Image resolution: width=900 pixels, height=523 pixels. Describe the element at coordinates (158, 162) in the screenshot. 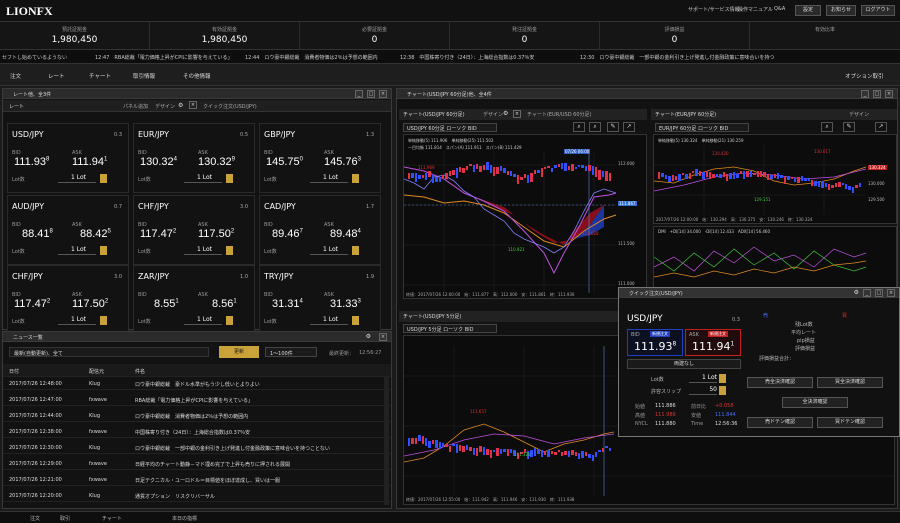

I see `bid-price: 130.324` at that location.